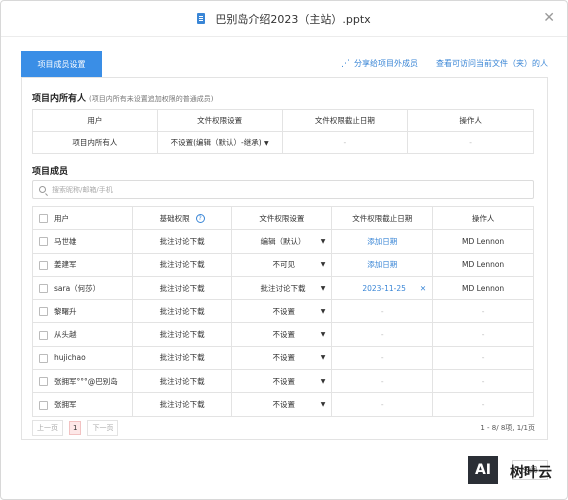  What do you see at coordinates (95, 120) in the screenshot?
I see `header-user: 用户` at bounding box center [95, 120].